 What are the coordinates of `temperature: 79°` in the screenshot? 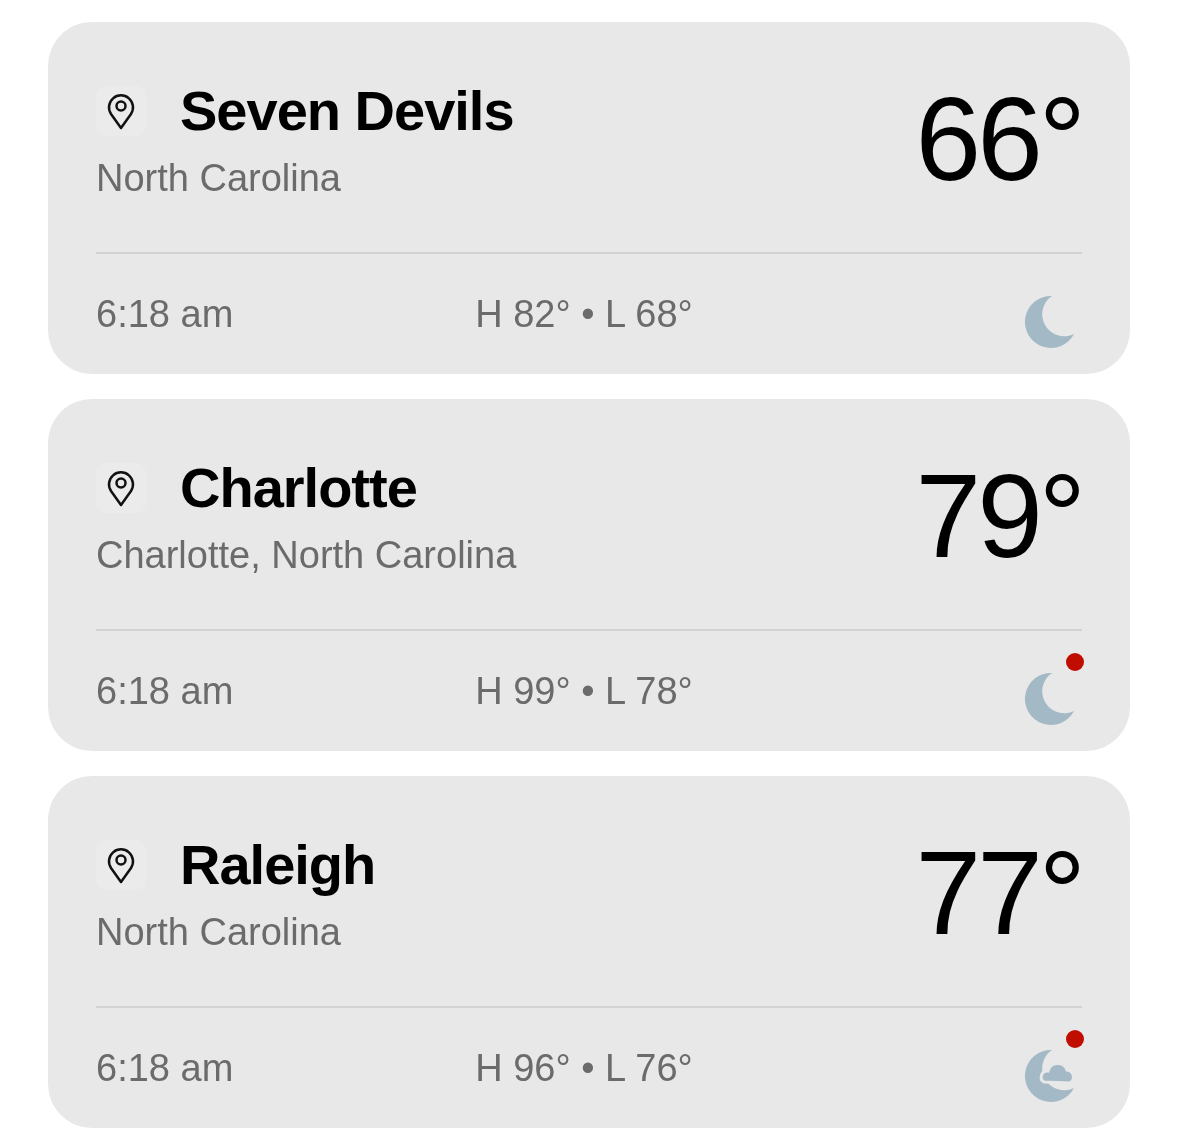 It's located at (998, 516).